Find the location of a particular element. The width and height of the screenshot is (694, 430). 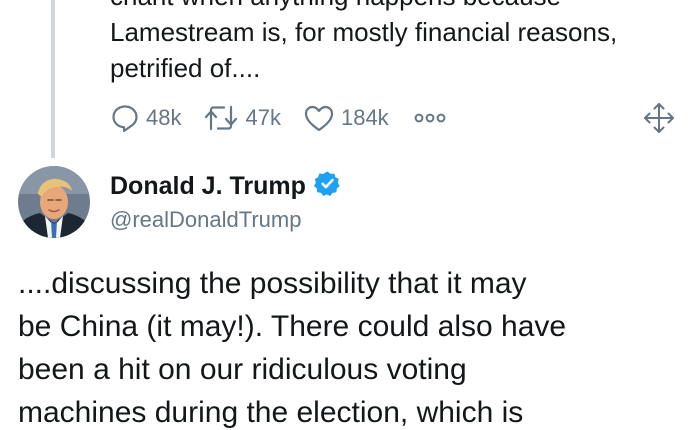

author-handle: @realDonaldTrump is located at coordinates (205, 220).